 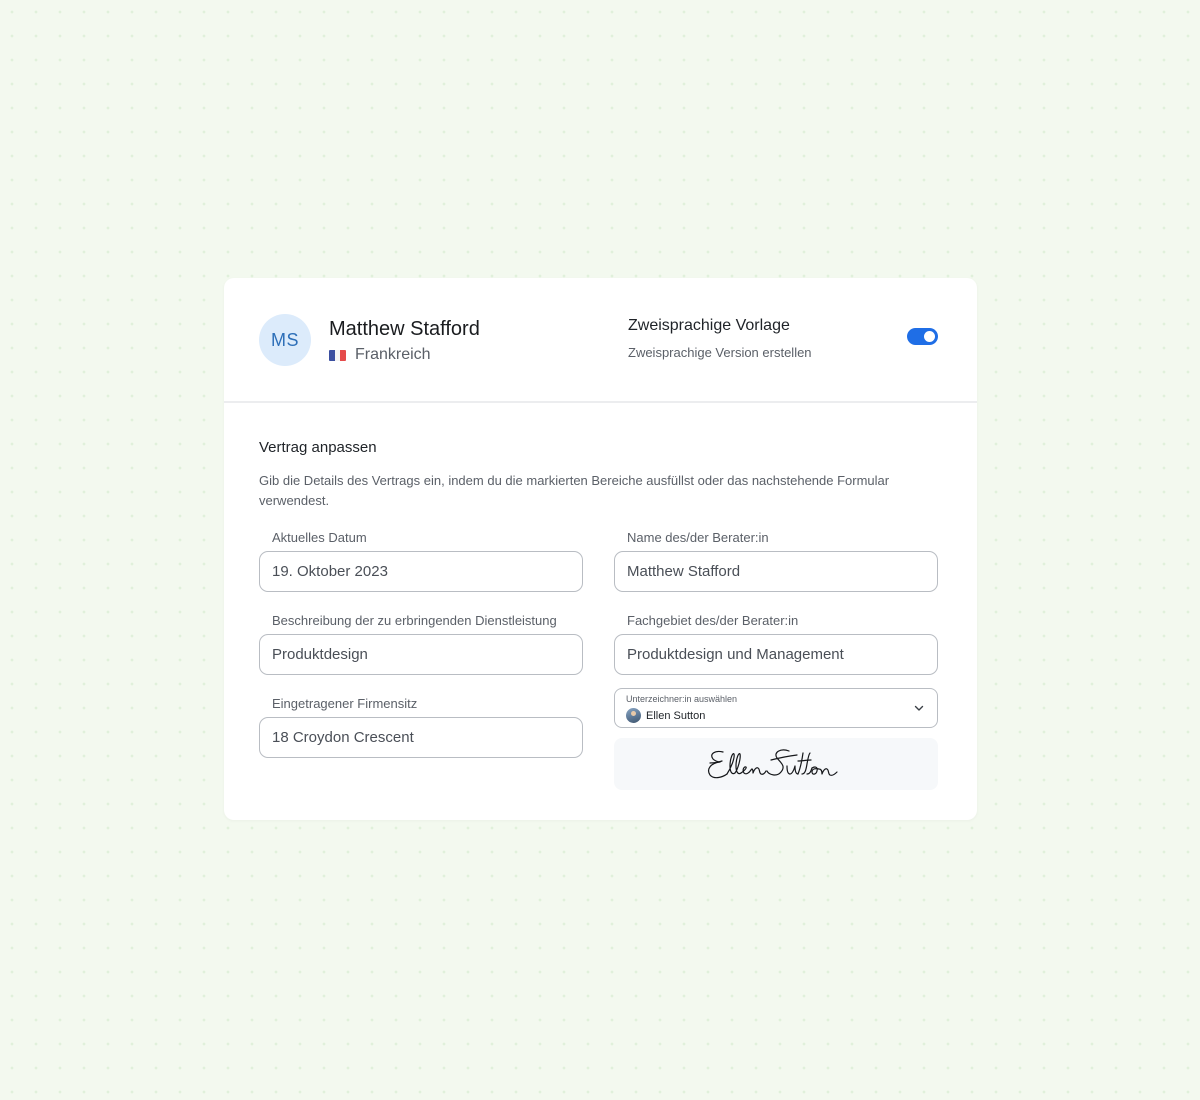 I want to click on person-name: Matthew Stafford, so click(x=404, y=329).